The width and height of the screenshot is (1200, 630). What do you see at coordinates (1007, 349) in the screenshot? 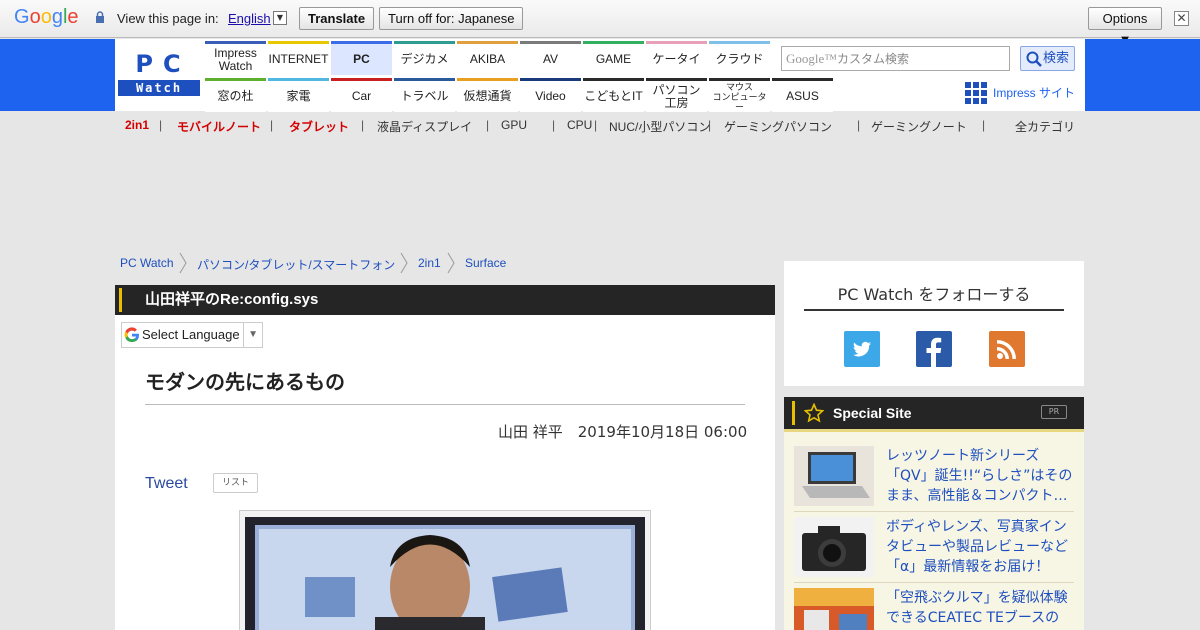
I see `rss-icon` at bounding box center [1007, 349].